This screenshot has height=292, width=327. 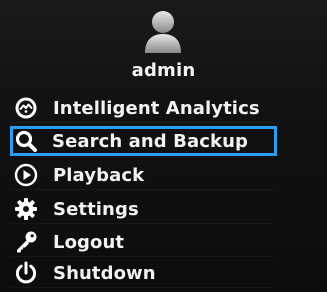 I want to click on menu-item-shutdown: Shutdown, so click(x=143, y=273).